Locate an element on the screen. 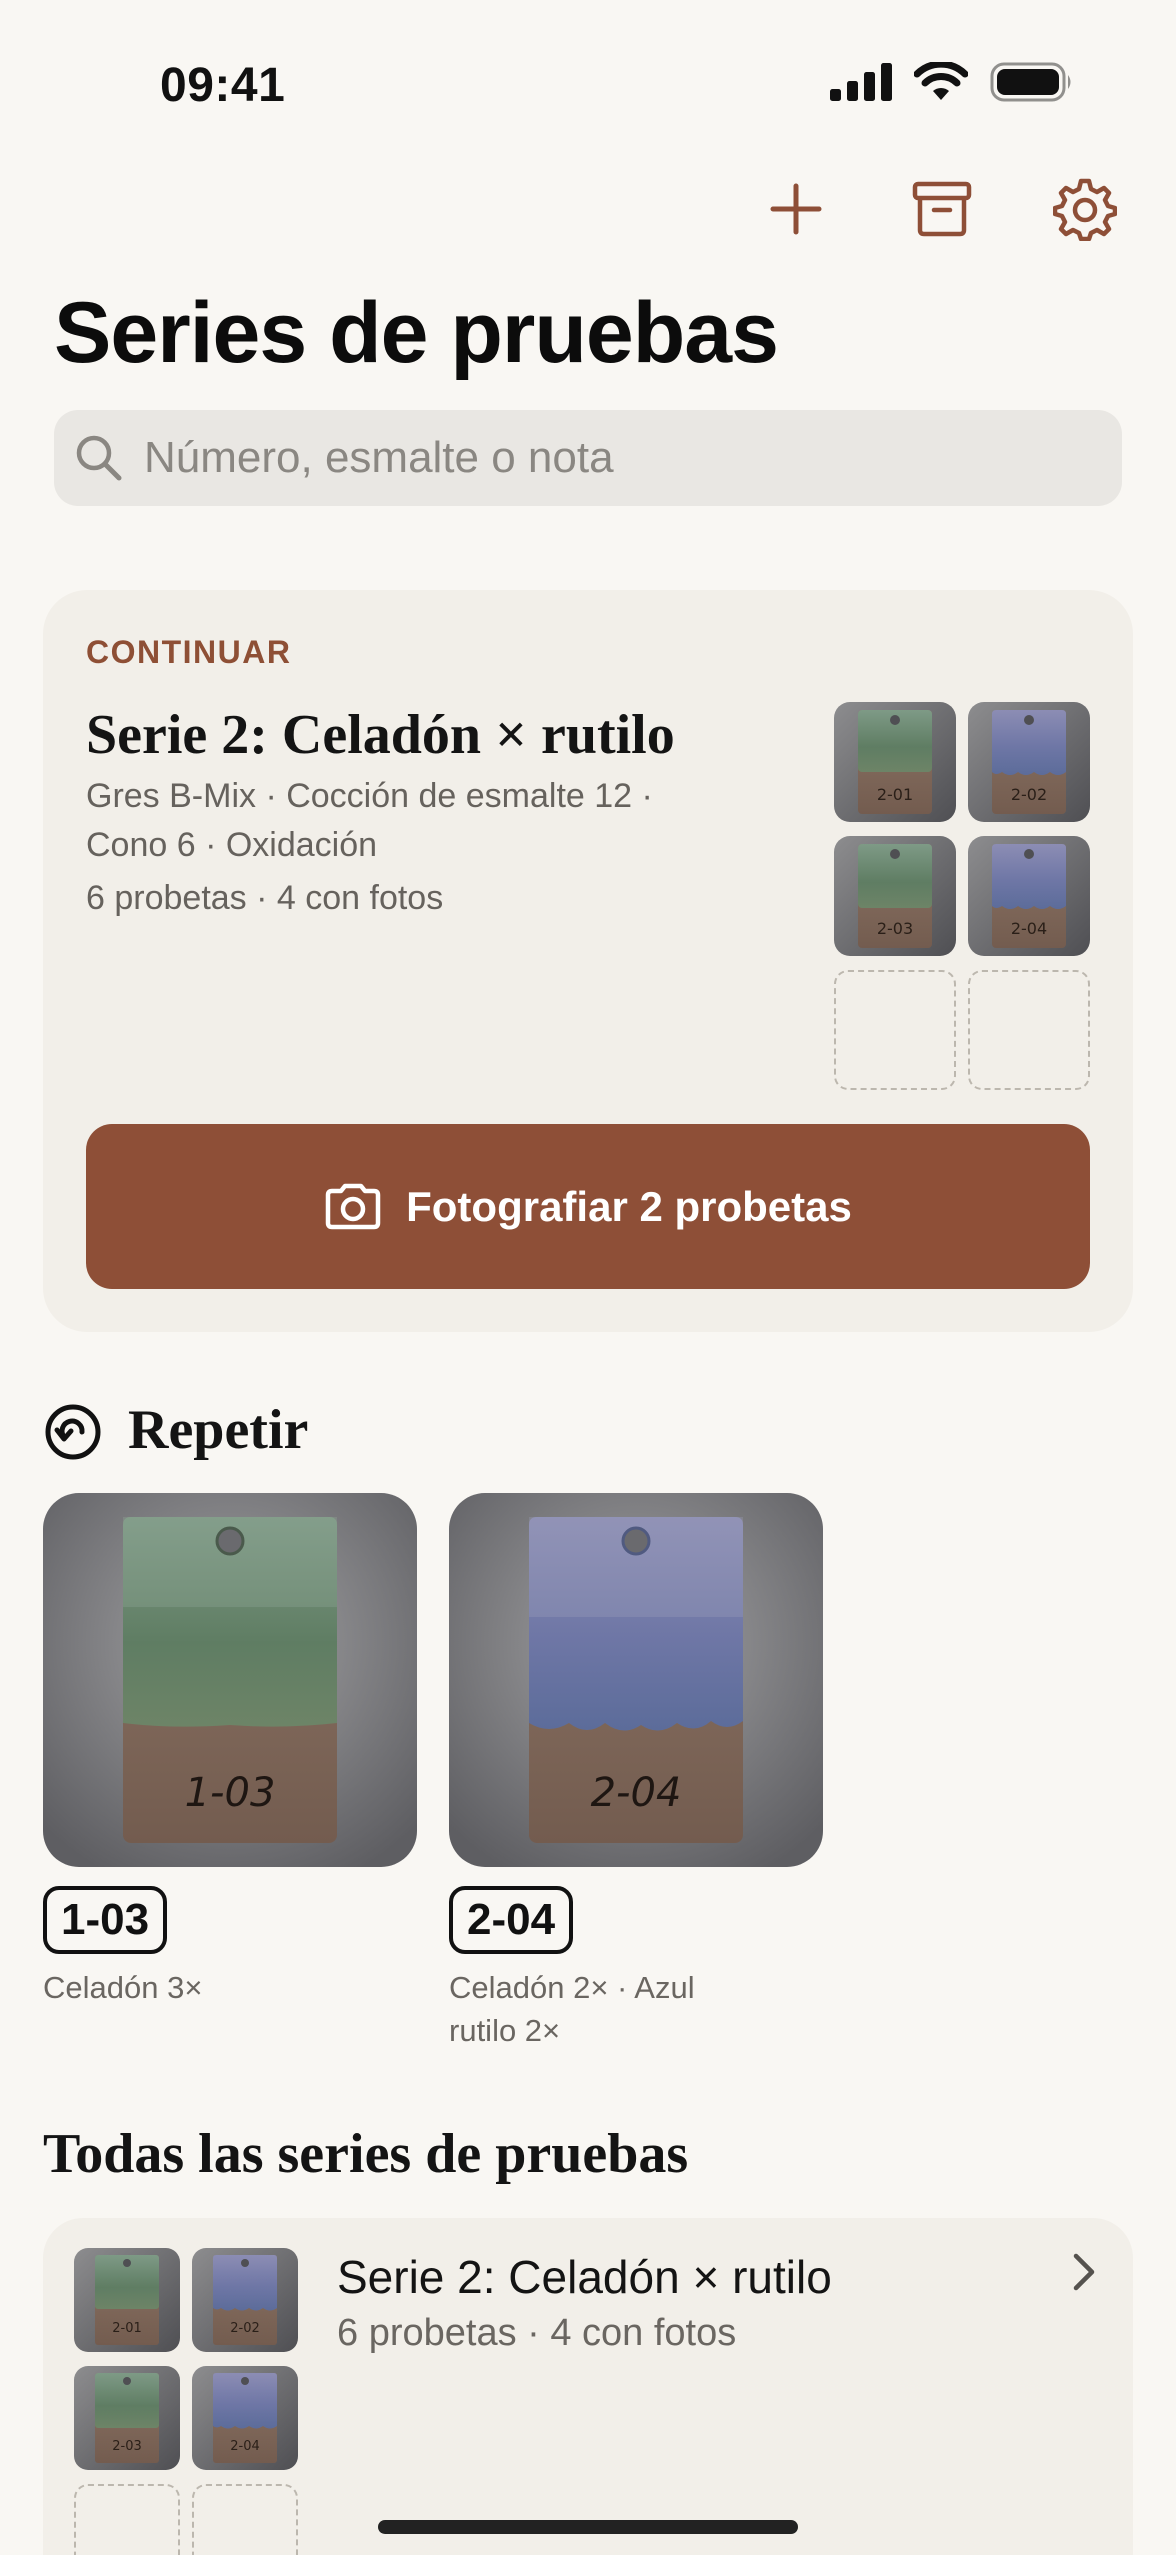  tile-code-tag: 1-03 is located at coordinates (105, 1920).